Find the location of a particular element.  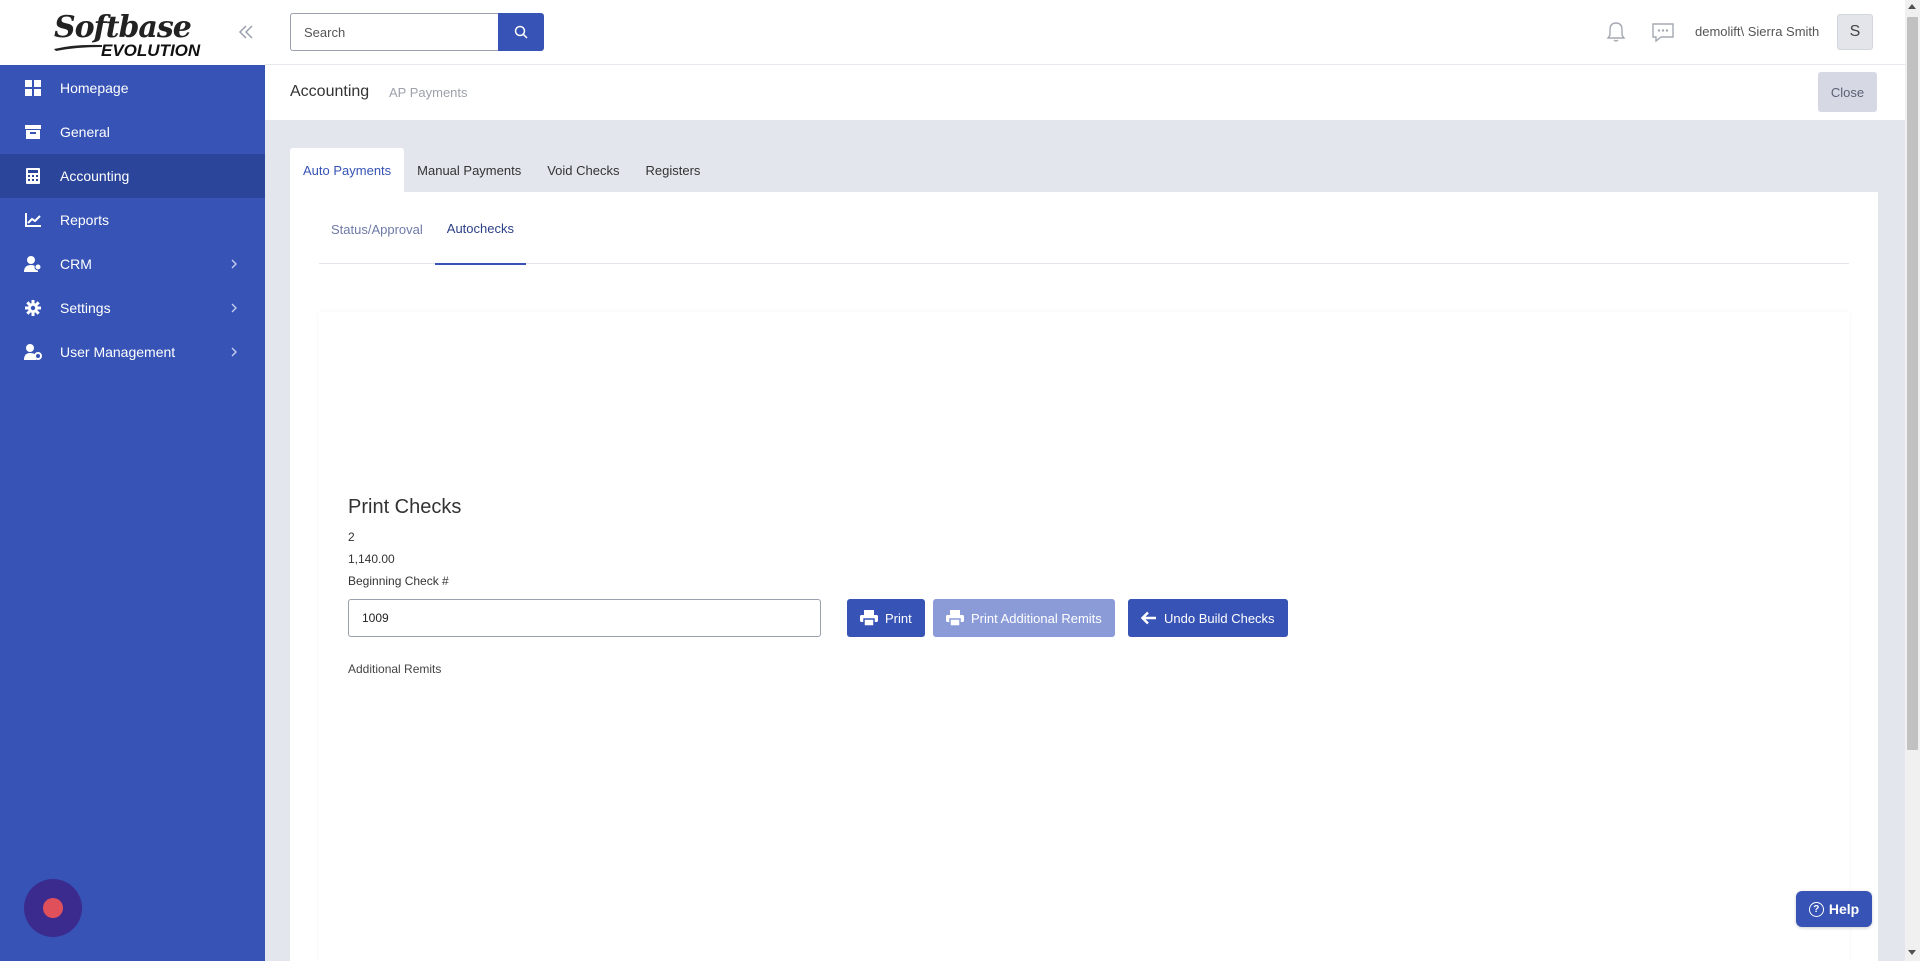

beginning-check-input is located at coordinates (584, 618).